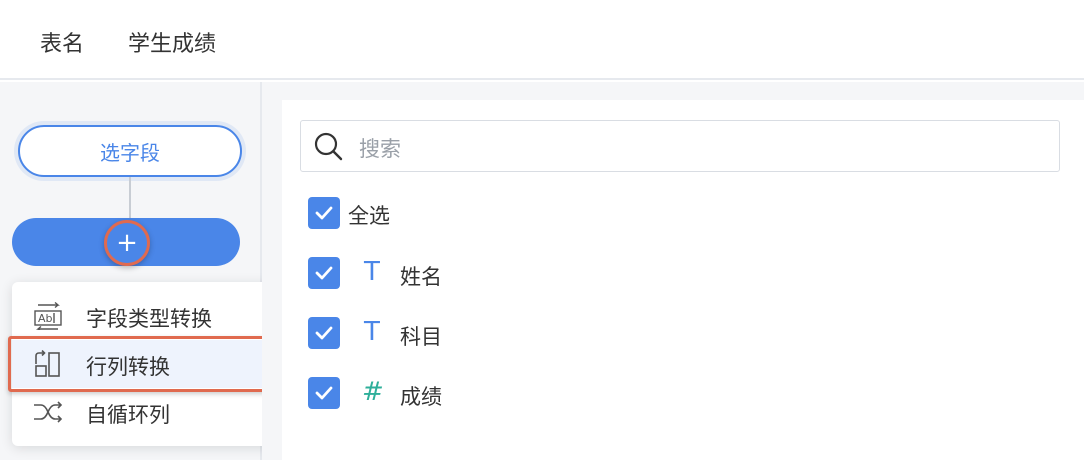  I want to click on plus-icon: +, so click(127, 243).